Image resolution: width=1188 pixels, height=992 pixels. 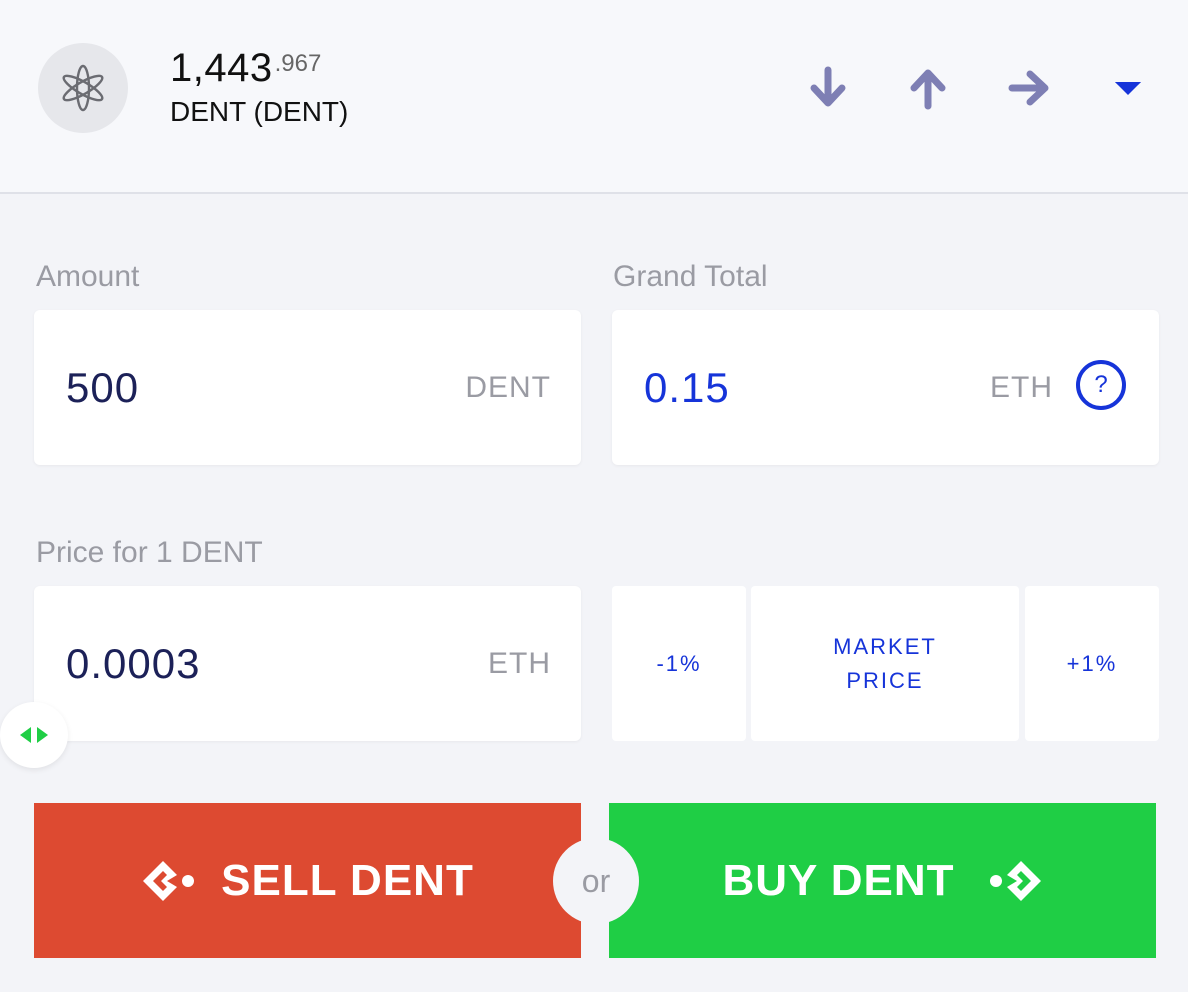 What do you see at coordinates (690, 276) in the screenshot?
I see `grand-total-label: Grand Total` at bounding box center [690, 276].